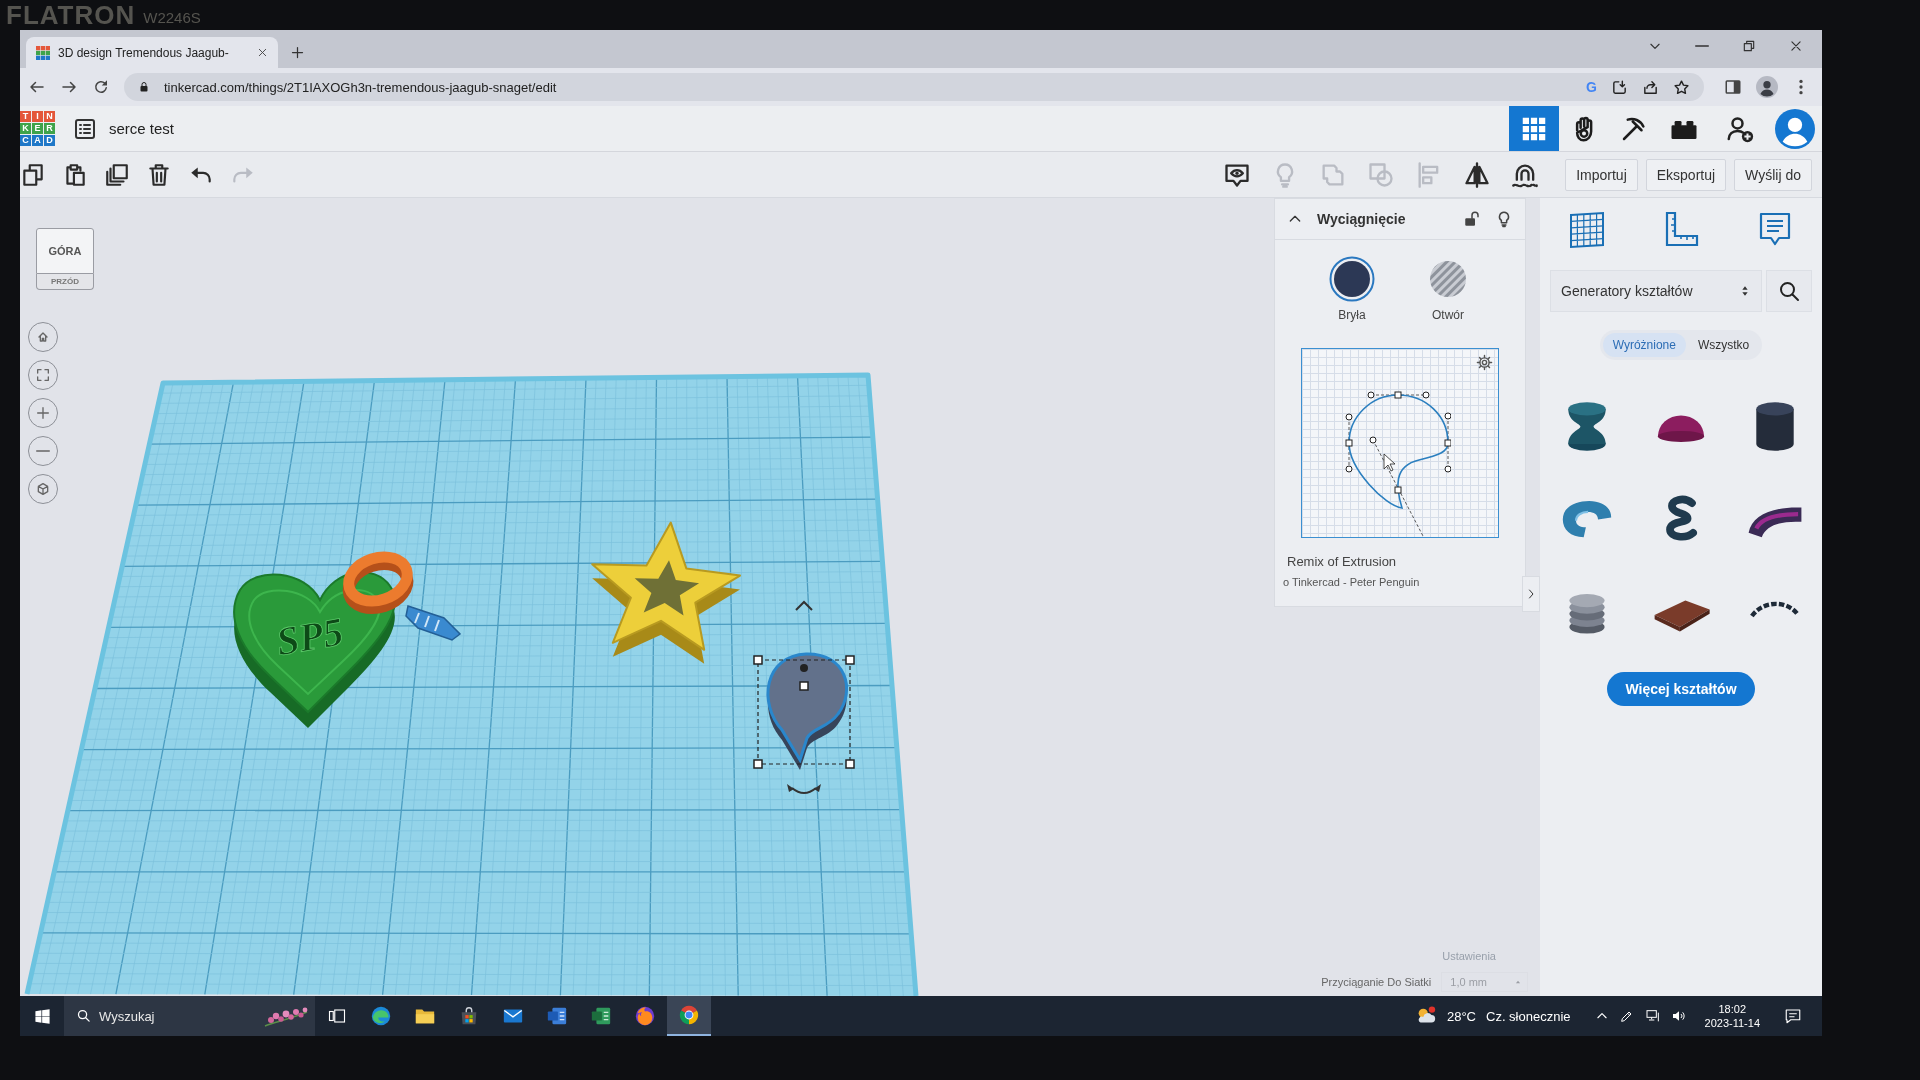 This screenshot has width=1920, height=1080. Describe the element at coordinates (1352, 289) in the screenshot. I see `solid-option: Bryła` at that location.